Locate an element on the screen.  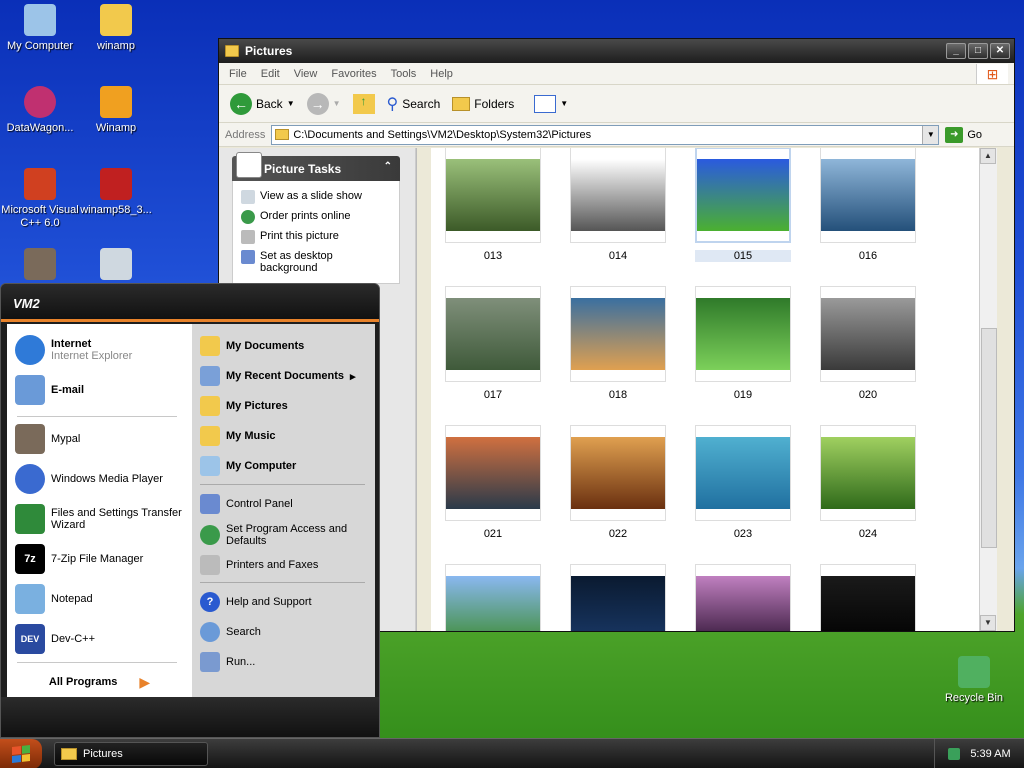
go-button: ➜ Go is located at coordinates (963, 134).